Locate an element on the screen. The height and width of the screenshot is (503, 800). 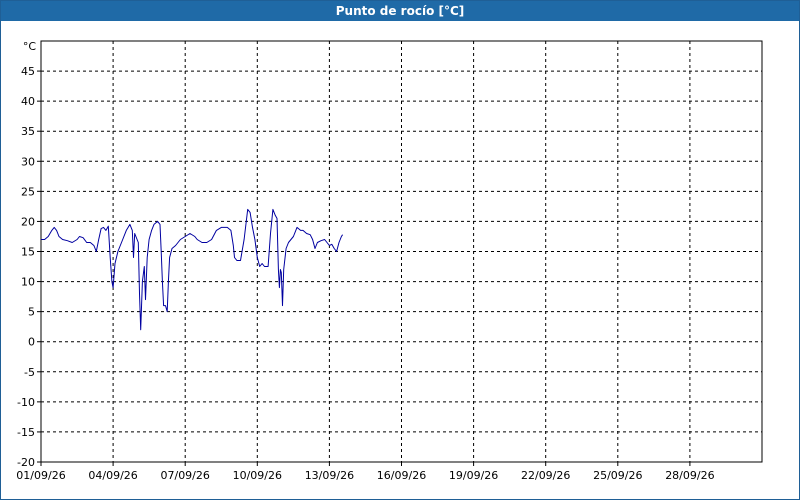
x-tick-label: 13/09/26 is located at coordinates (329, 475).